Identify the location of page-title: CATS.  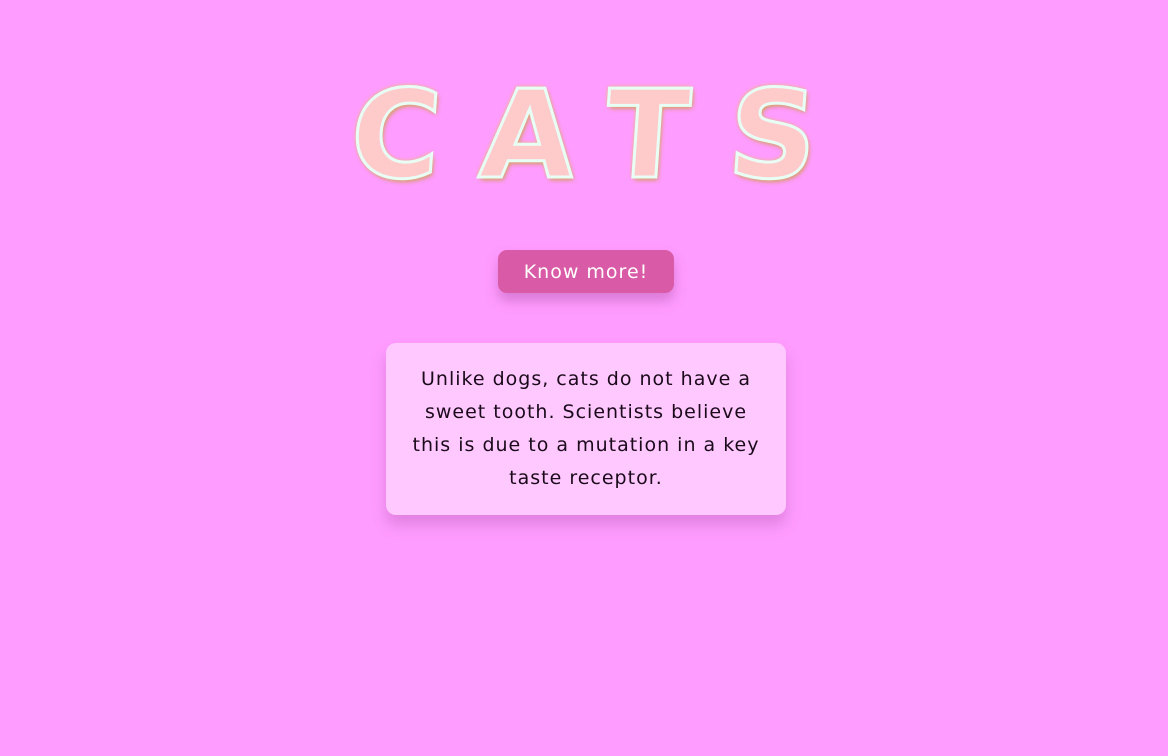
(604, 135).